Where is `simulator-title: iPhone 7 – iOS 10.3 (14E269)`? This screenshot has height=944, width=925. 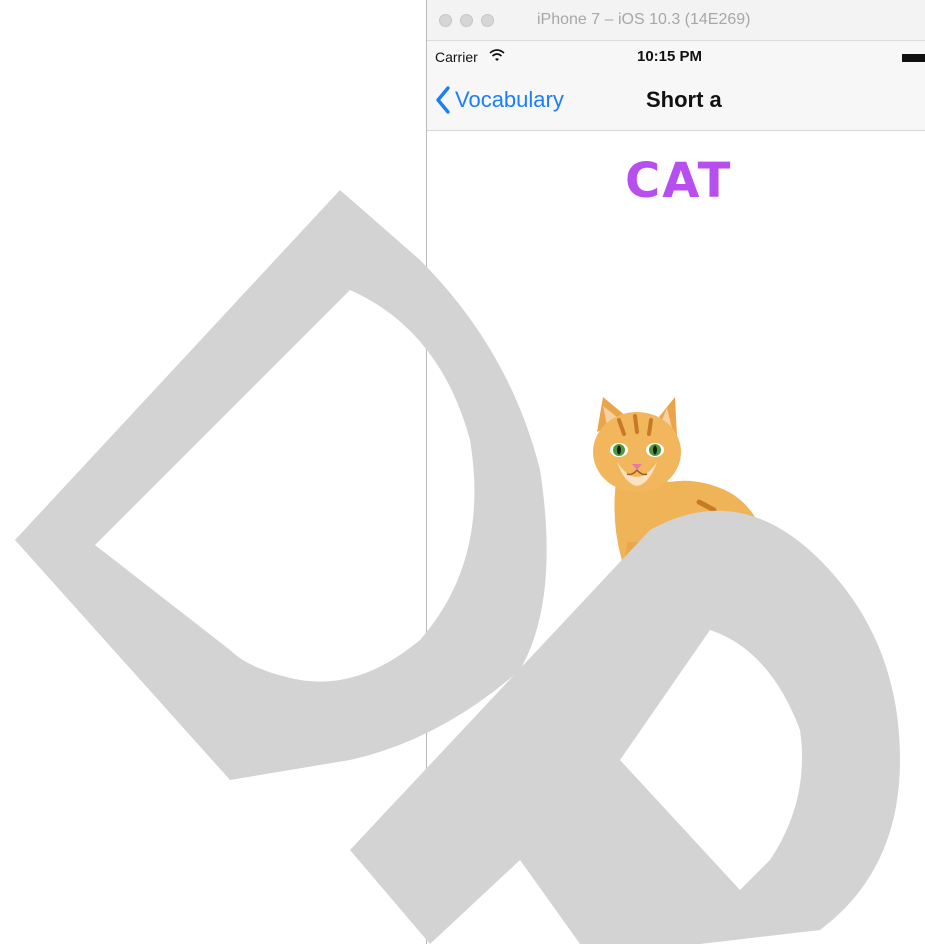 simulator-title: iPhone 7 – iOS 10.3 (14E269) is located at coordinates (644, 19).